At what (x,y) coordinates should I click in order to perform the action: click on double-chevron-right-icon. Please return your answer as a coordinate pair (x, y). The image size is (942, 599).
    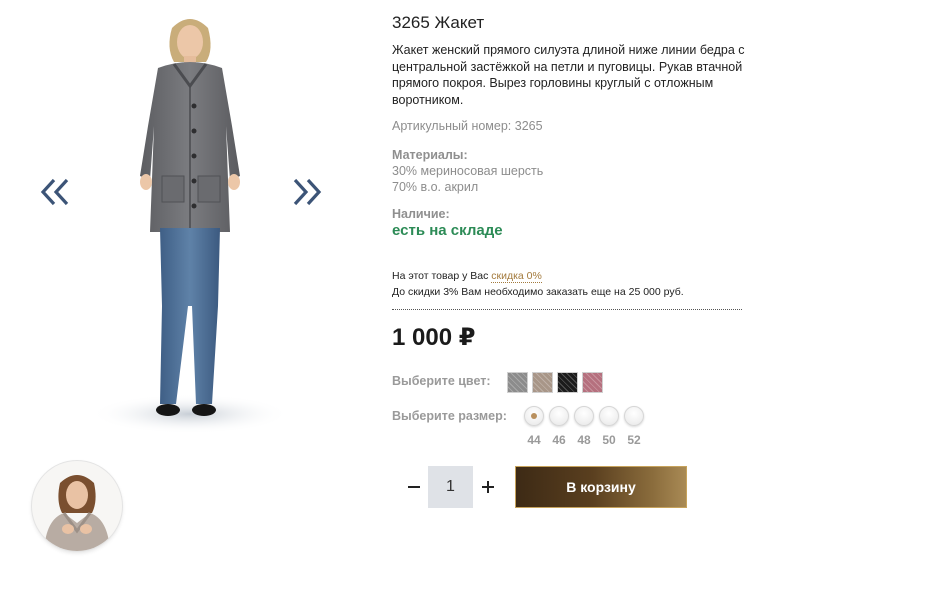
    Looking at the image, I should click on (307, 192).